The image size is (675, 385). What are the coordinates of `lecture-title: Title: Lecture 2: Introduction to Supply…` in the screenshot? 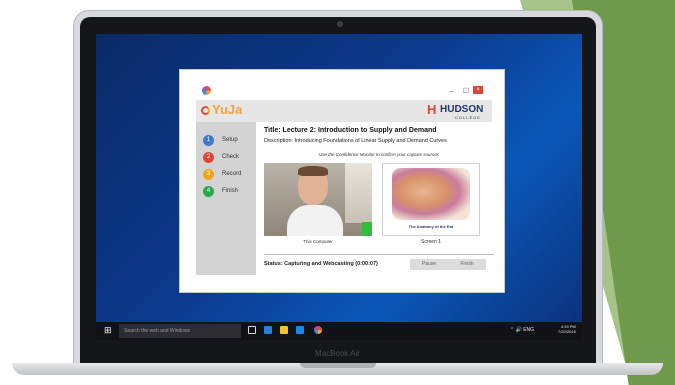 It's located at (350, 130).